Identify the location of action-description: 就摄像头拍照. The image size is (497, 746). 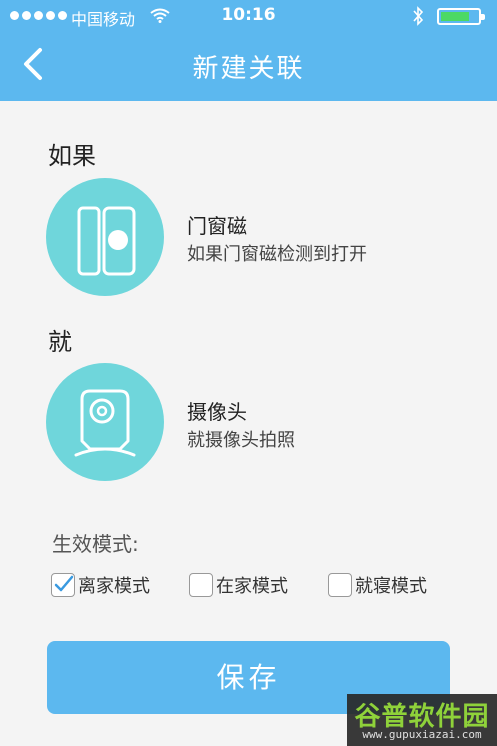
(241, 440).